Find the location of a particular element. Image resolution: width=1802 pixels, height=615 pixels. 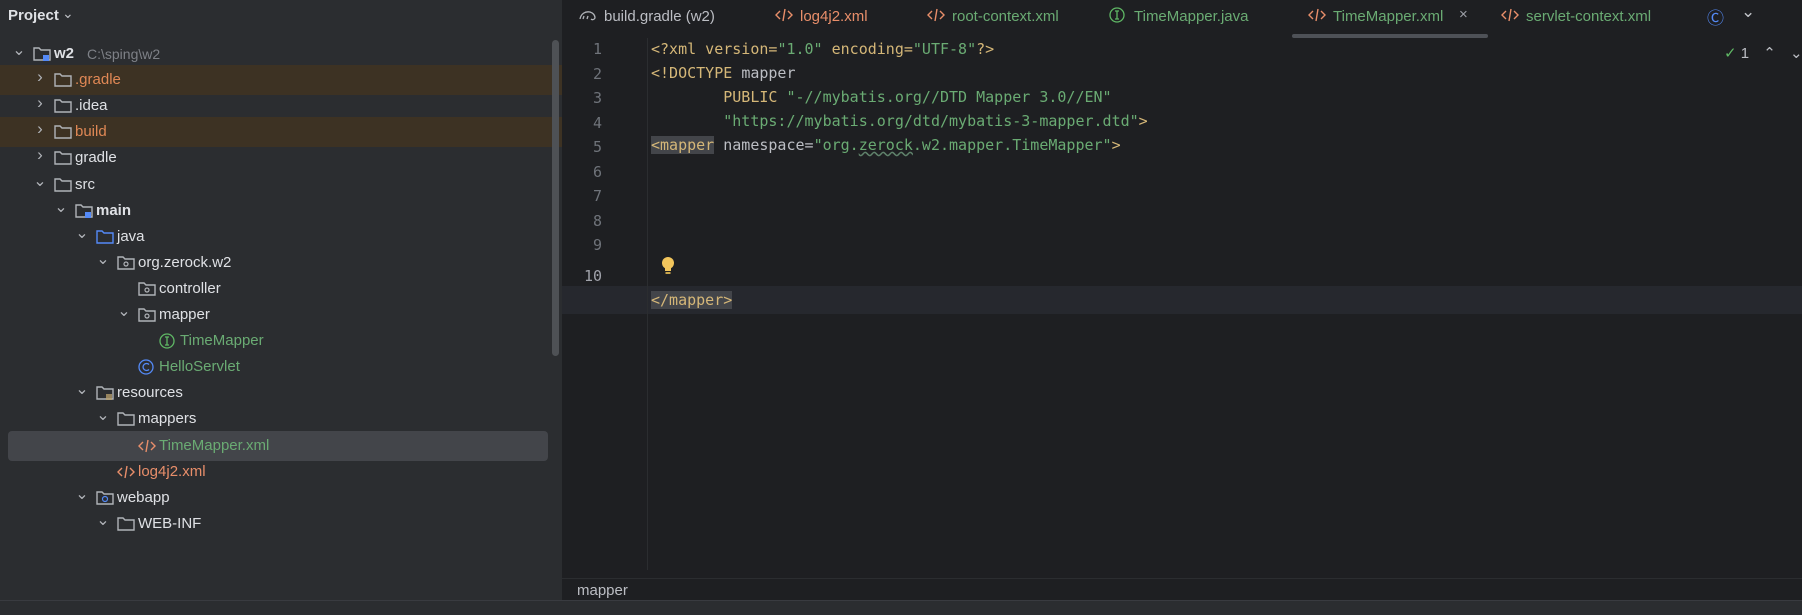

code-token: zerock is located at coordinates (885, 145).